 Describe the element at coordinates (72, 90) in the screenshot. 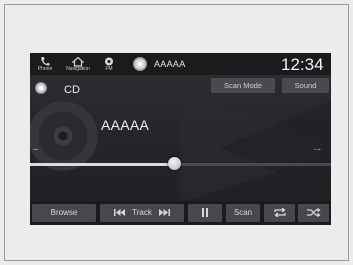

I see `source-name: CD` at that location.